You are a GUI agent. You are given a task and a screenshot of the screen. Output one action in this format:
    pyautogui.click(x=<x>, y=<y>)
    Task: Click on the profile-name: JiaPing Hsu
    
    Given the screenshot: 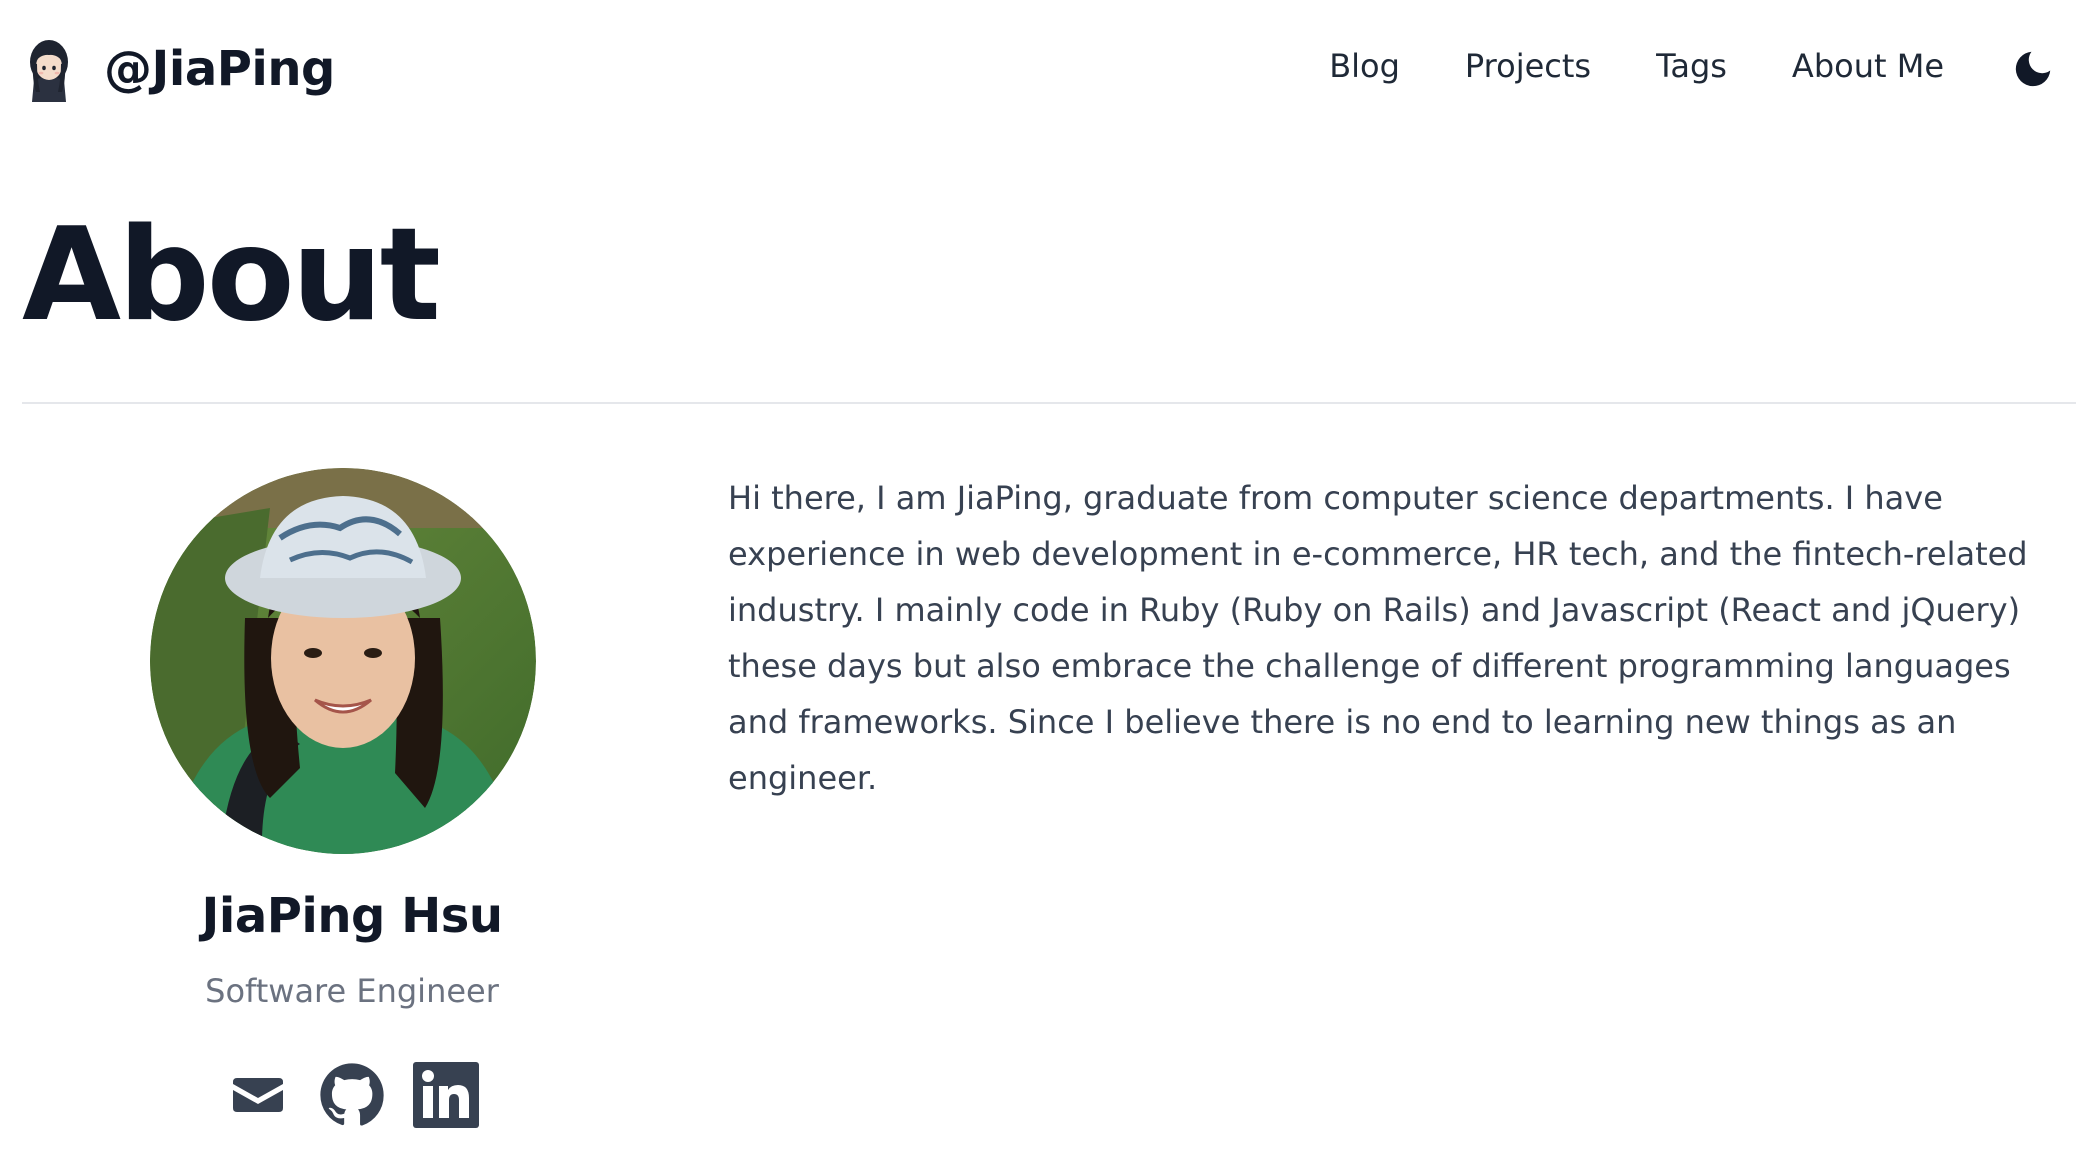 What is the action you would take?
    pyautogui.click(x=352, y=916)
    